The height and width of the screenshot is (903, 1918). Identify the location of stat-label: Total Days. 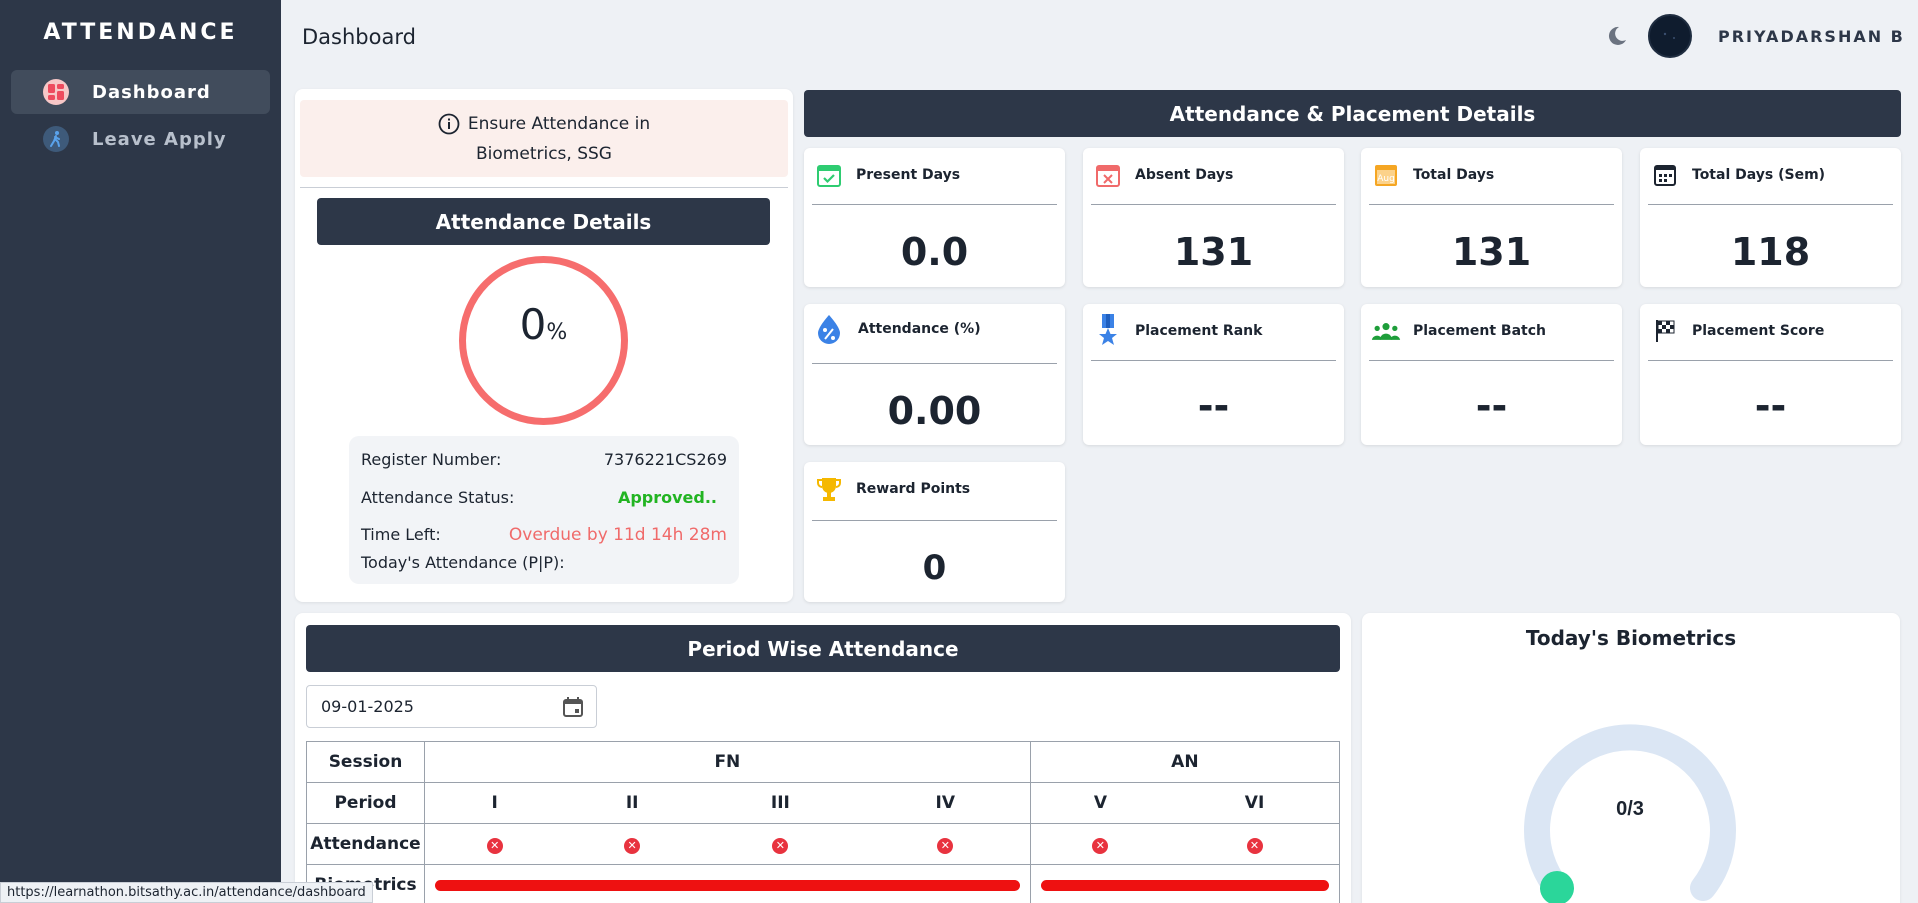
(1454, 175).